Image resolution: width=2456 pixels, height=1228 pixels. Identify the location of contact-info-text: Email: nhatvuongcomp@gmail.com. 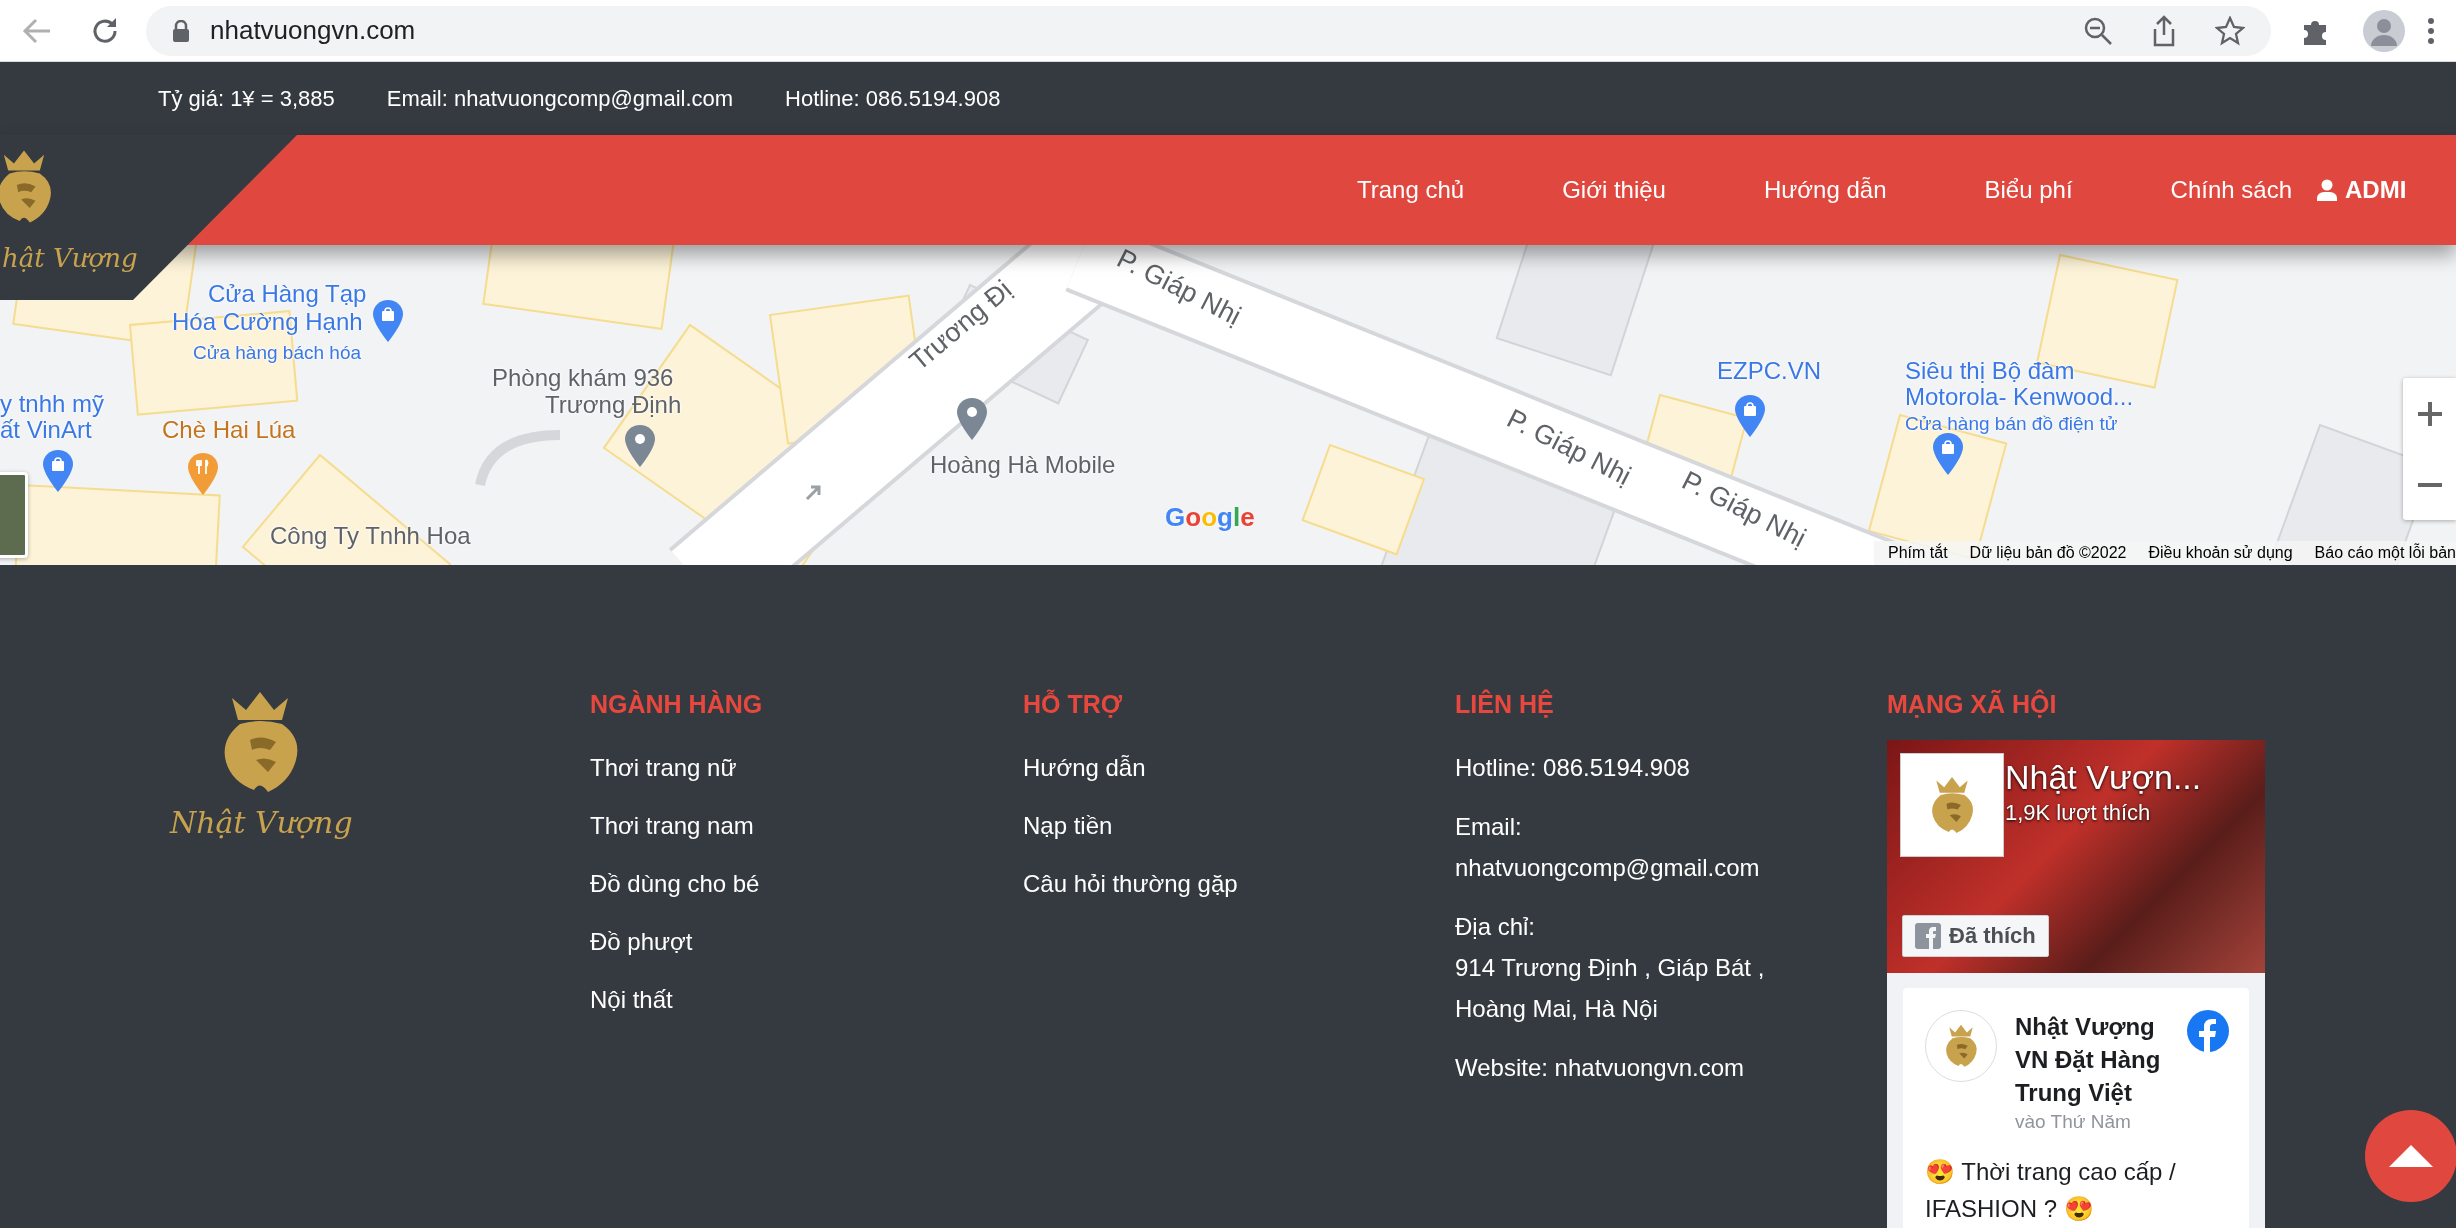
(560, 98).